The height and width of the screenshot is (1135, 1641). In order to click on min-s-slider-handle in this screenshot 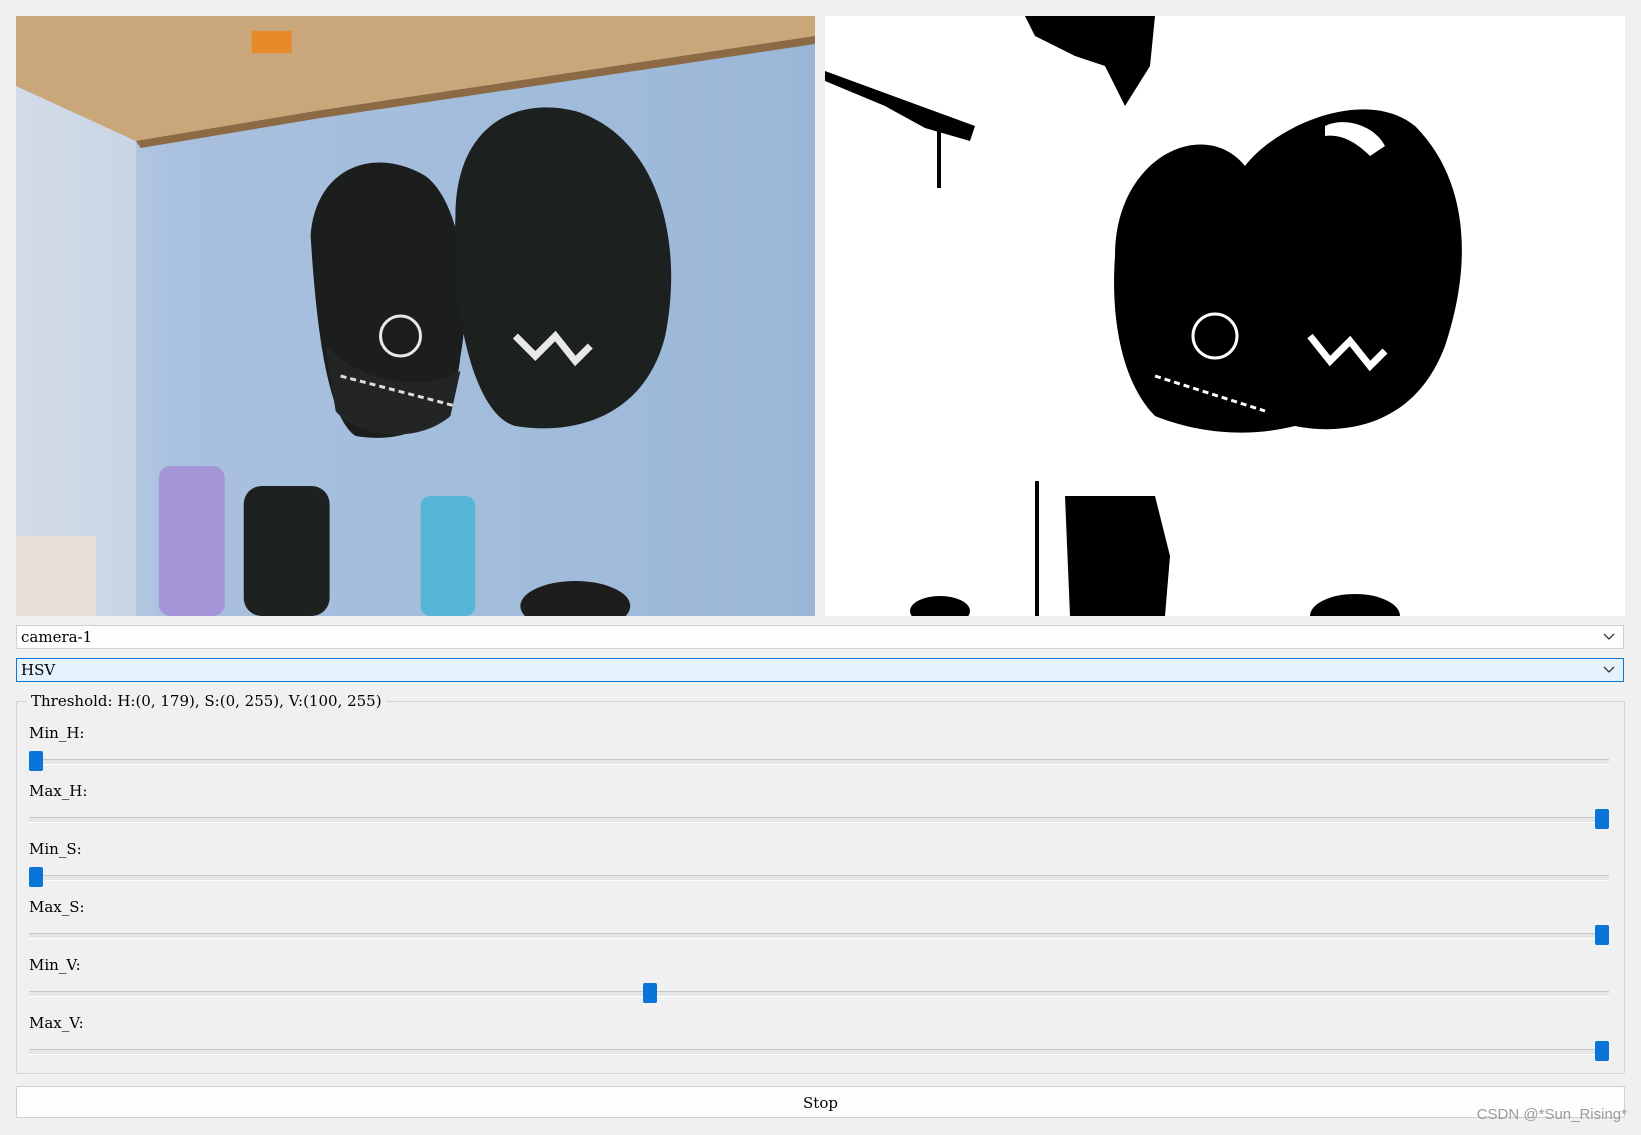, I will do `click(36, 877)`.